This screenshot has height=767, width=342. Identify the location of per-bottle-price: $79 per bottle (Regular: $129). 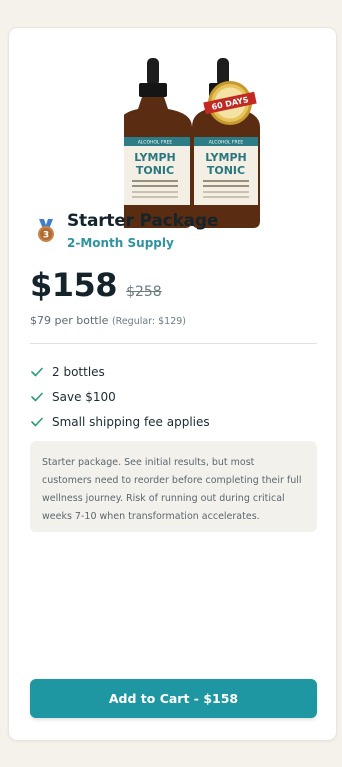
(108, 320).